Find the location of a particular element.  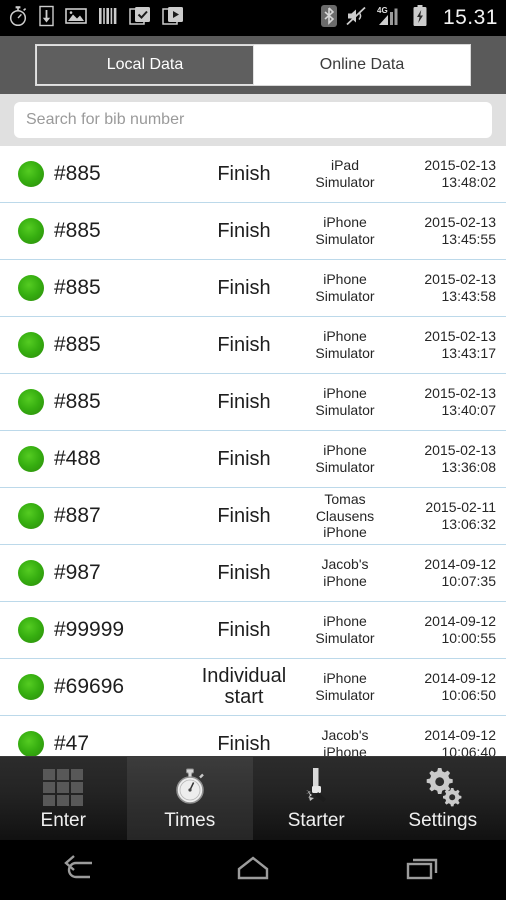

clipboard-check-icon is located at coordinates (140, 18).